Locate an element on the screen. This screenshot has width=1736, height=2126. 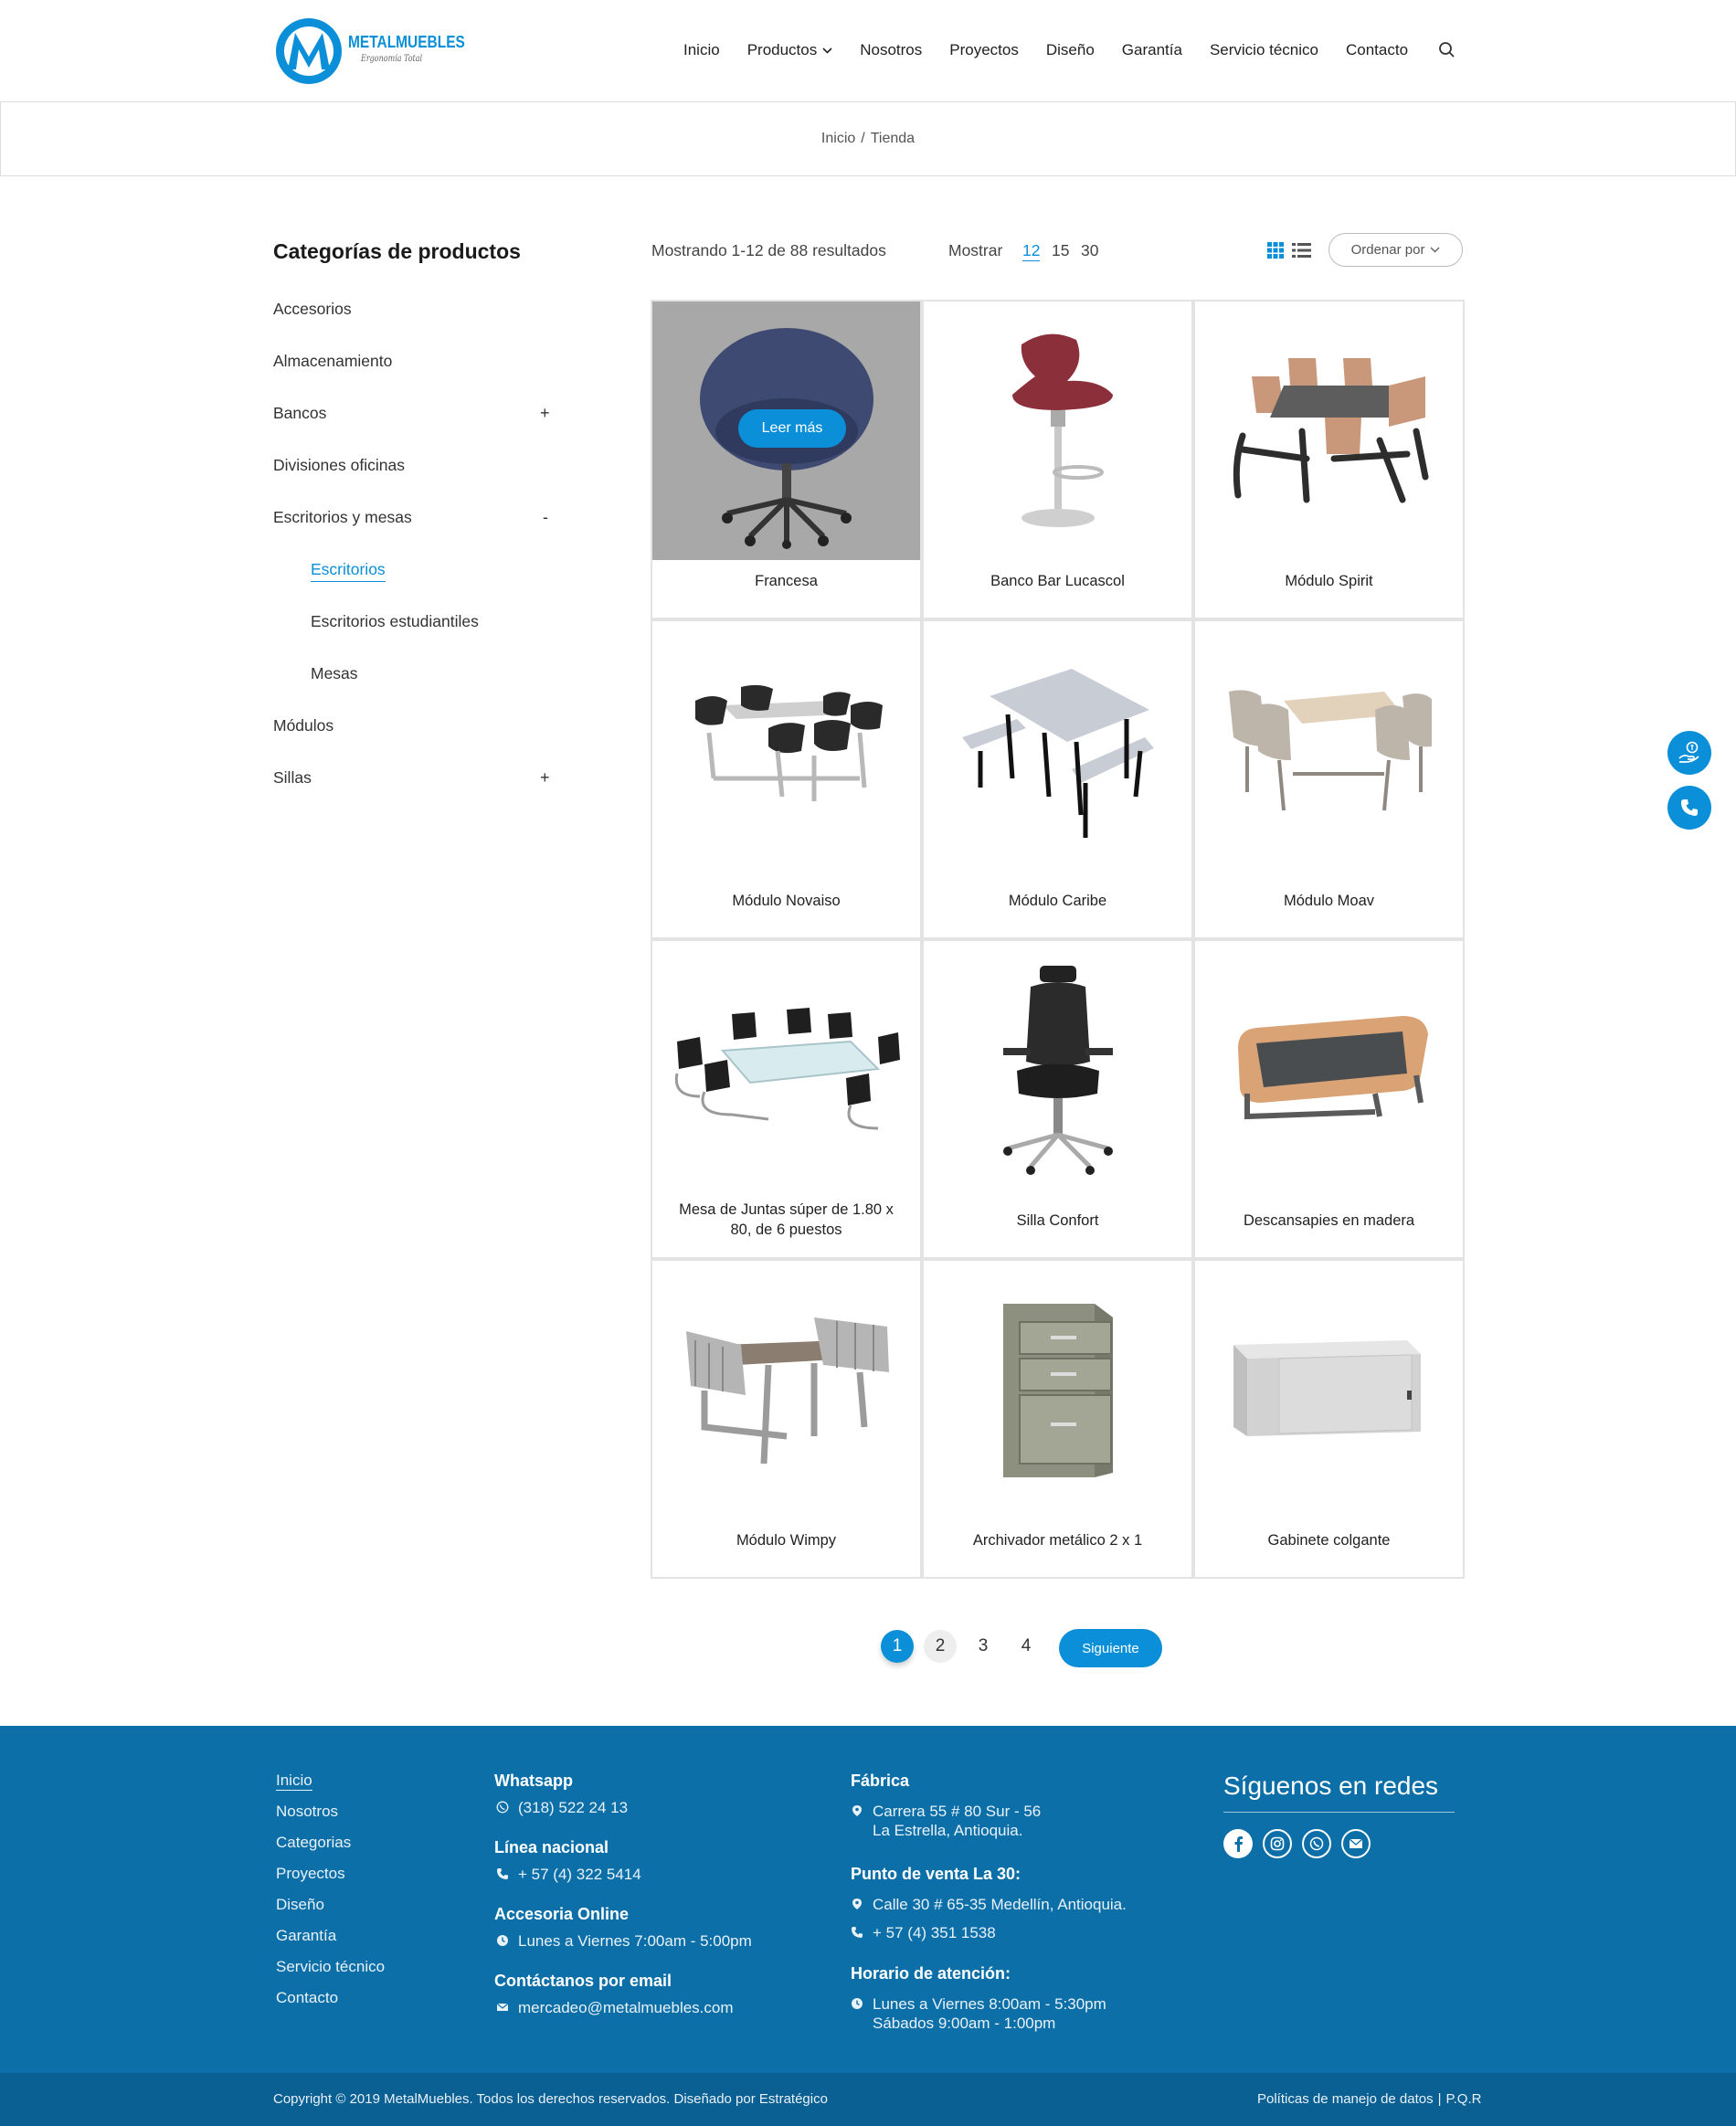
page-3: 3 is located at coordinates (983, 1646).